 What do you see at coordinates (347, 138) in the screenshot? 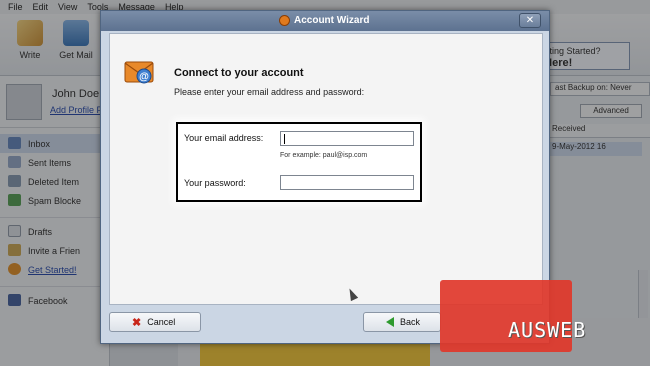
I see `email-field` at bounding box center [347, 138].